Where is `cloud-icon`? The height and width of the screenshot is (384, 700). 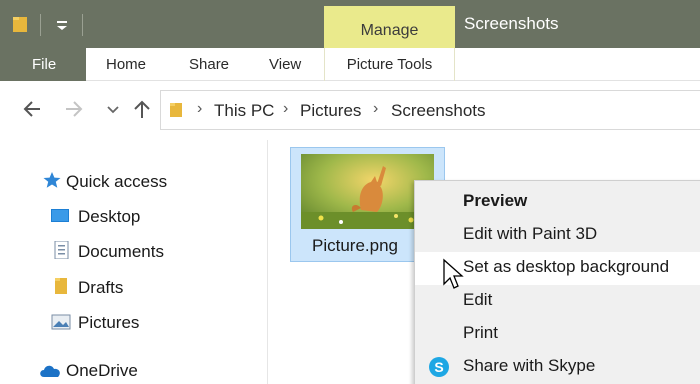
cloud-icon is located at coordinates (50, 371).